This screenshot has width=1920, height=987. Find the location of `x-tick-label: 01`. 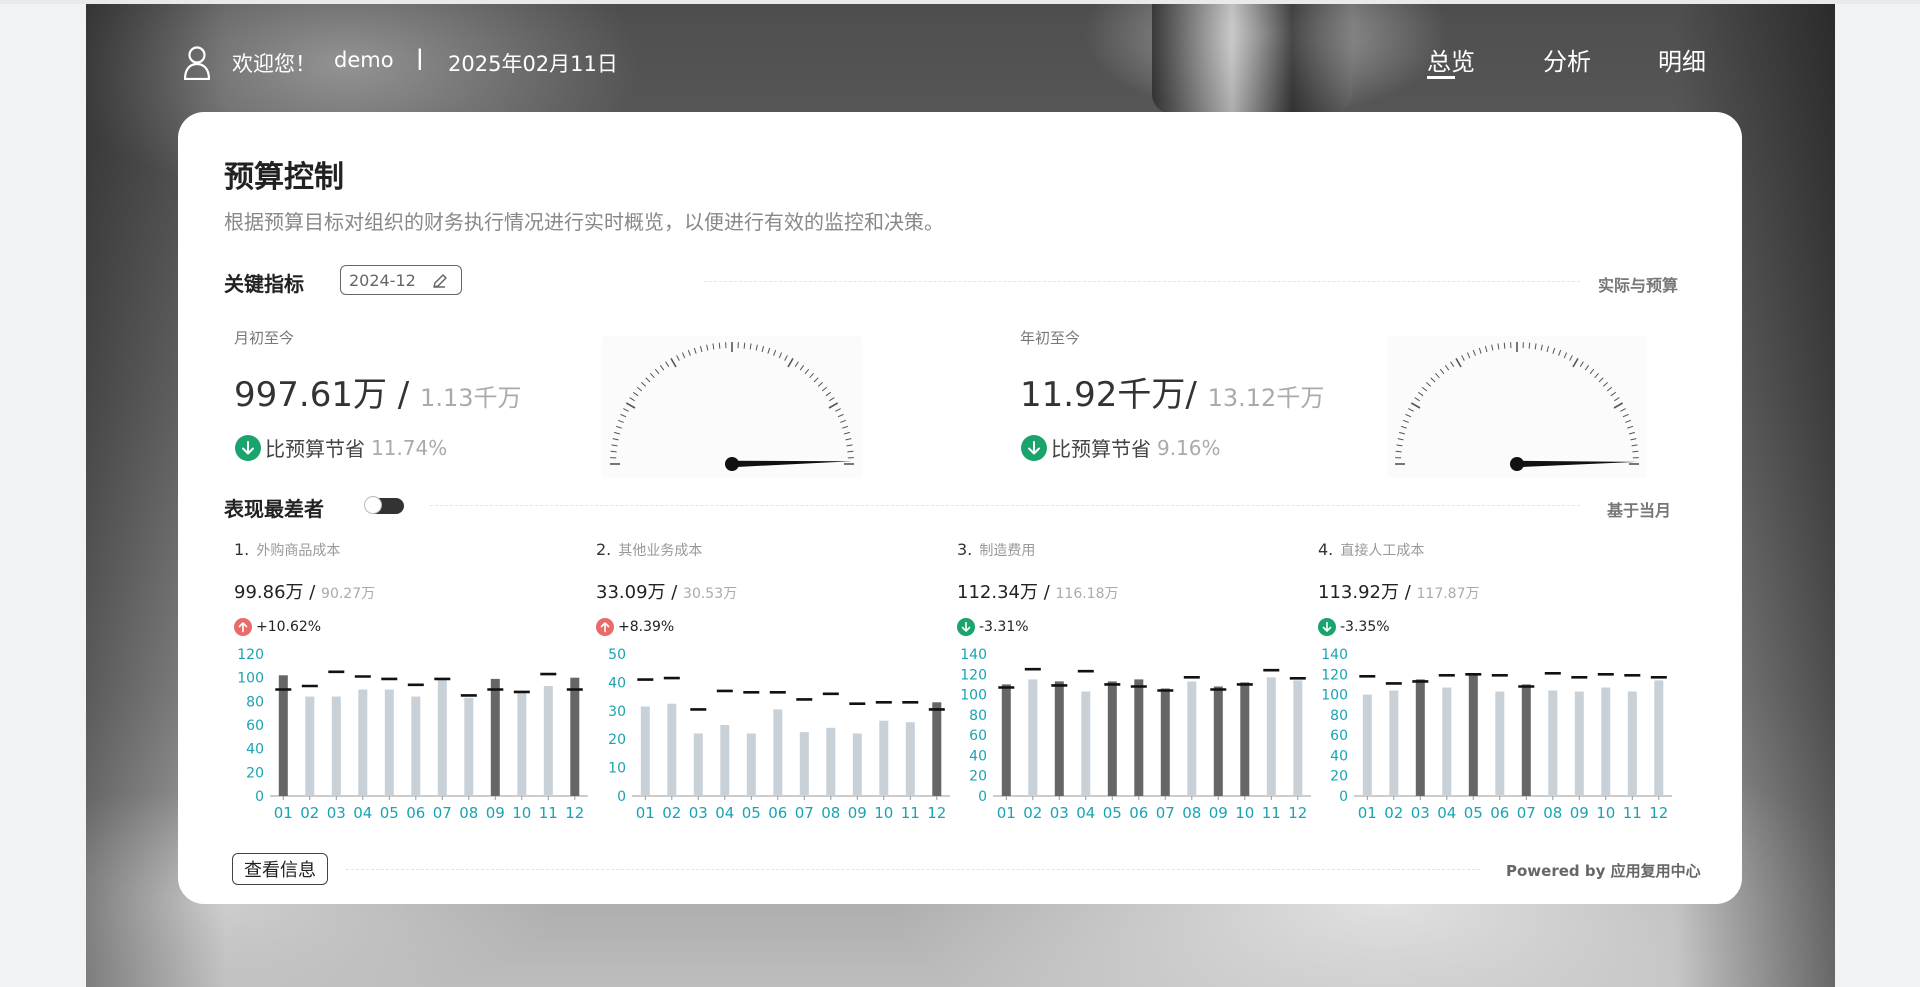

x-tick-label: 01 is located at coordinates (1367, 813).